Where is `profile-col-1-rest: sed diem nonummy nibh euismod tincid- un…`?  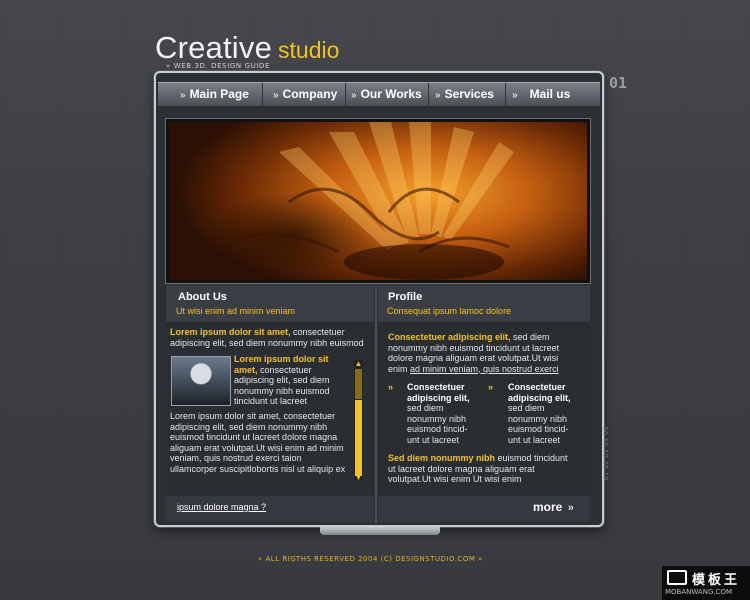 profile-col-1-rest: sed diem nonummy nibh euismod tincid- un… is located at coordinates (437, 424).